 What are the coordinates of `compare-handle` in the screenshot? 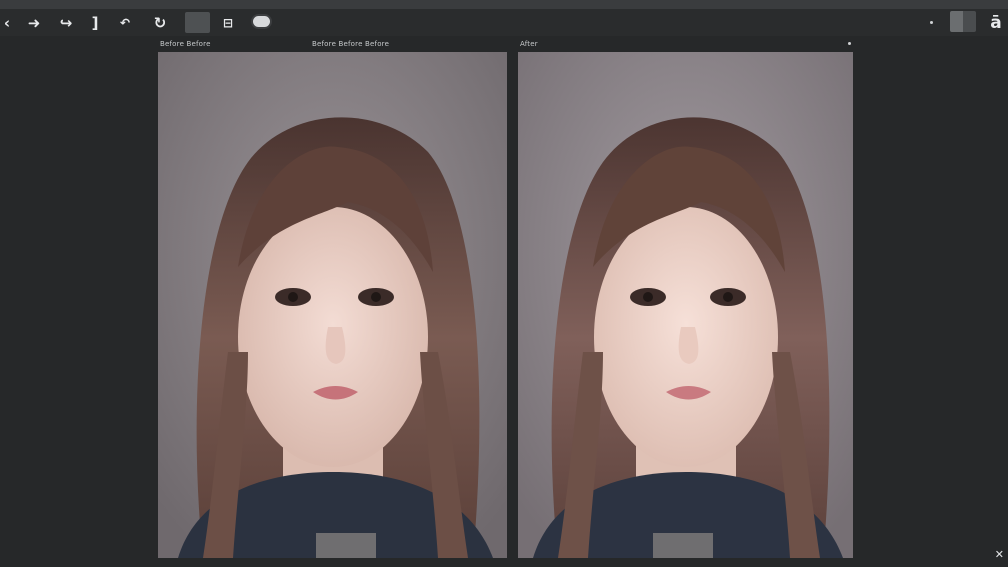 It's located at (346, 545).